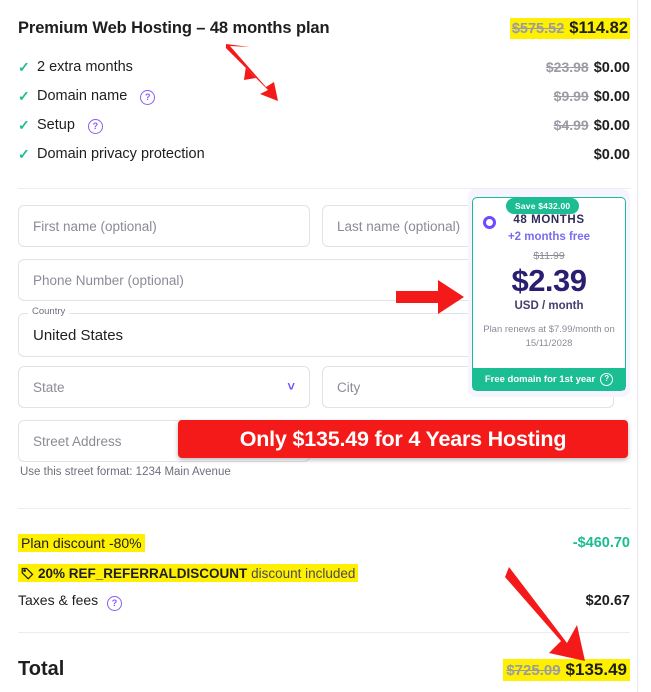  I want to click on plan-period: USD / month, so click(549, 306).